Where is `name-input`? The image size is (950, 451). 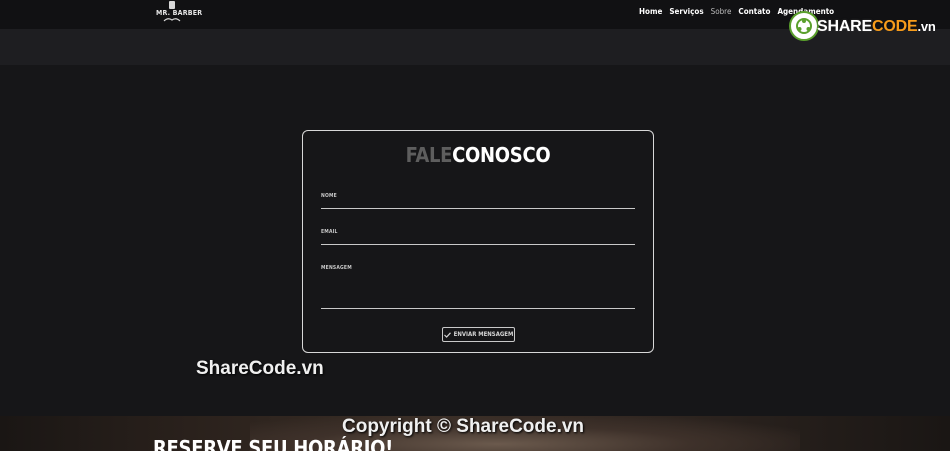
name-input is located at coordinates (478, 208).